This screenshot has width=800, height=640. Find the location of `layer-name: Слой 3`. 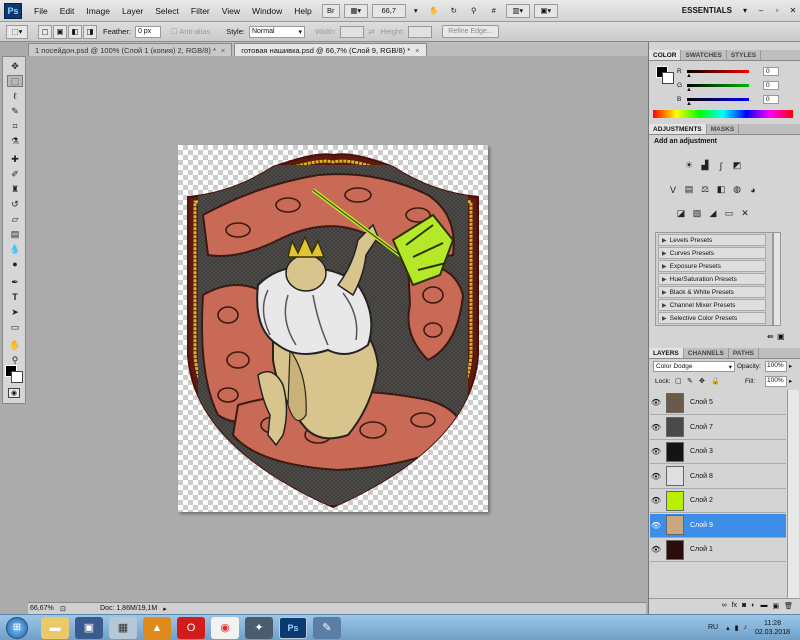

layer-name: Слой 3 is located at coordinates (701, 451).